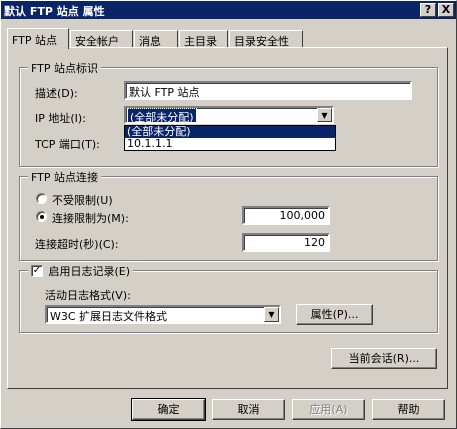 This screenshot has height=429, width=457. I want to click on tab-strip: FTP 站点 安全帐户 消息 主目录 目录安全性, so click(227, 38).